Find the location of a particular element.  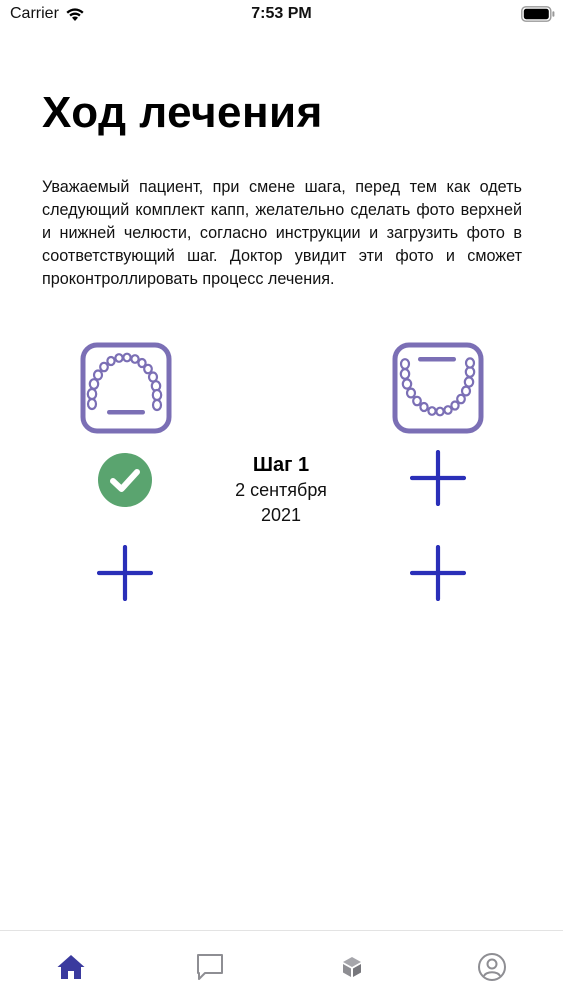

tab-bar is located at coordinates (281, 965).